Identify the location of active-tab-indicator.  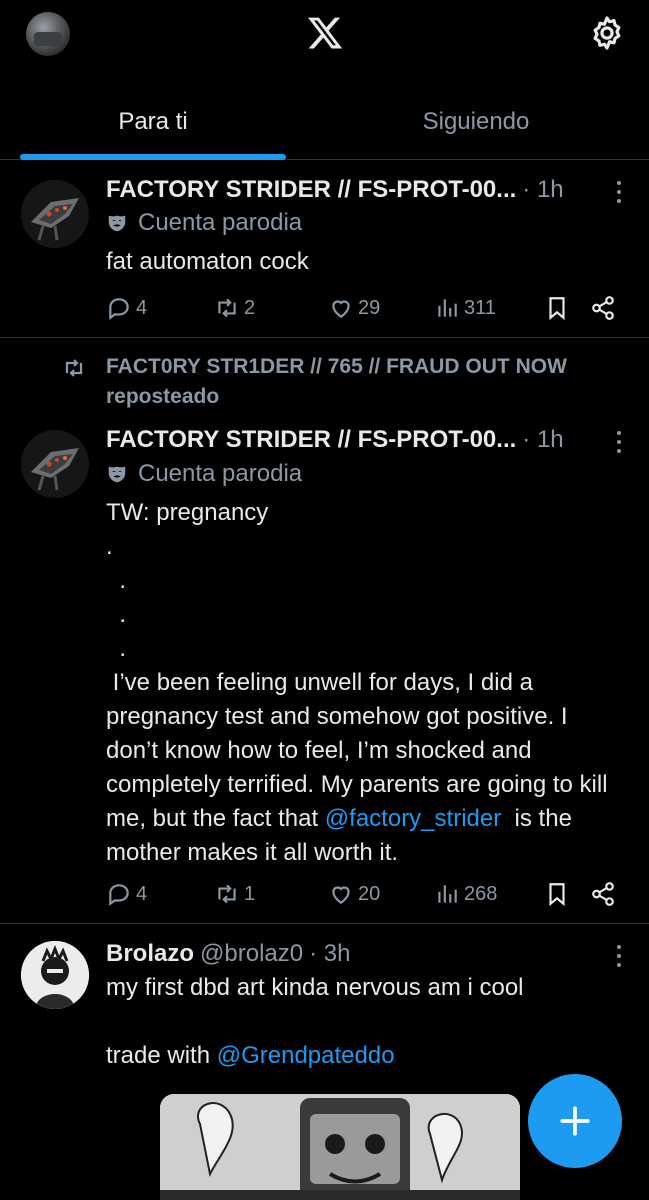
(153, 157).